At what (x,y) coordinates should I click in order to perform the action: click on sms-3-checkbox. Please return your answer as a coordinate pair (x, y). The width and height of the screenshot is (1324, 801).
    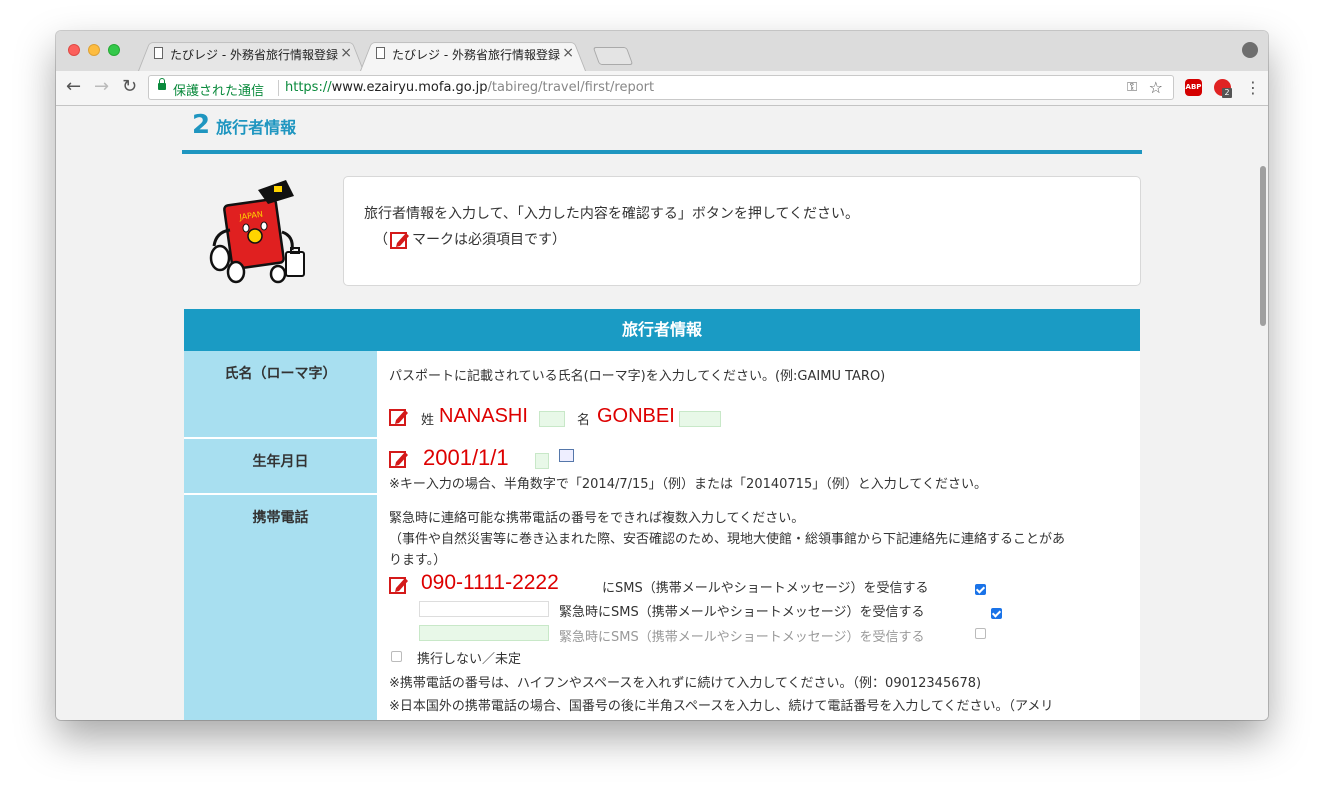
    Looking at the image, I should click on (980, 633).